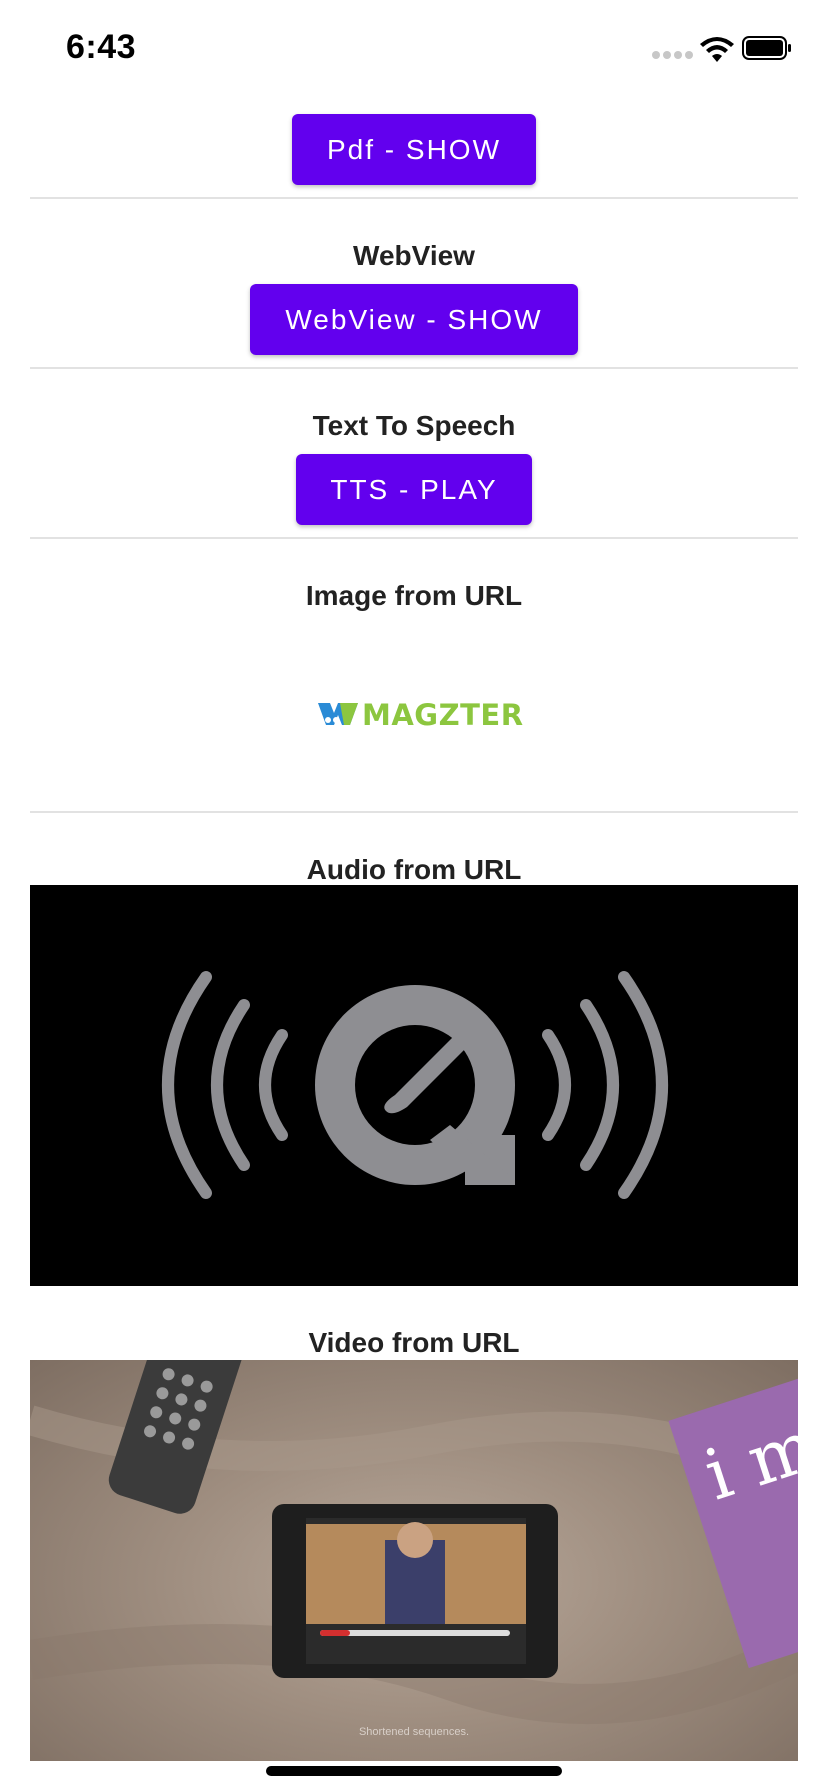  I want to click on wifi-icon, so click(717, 49).